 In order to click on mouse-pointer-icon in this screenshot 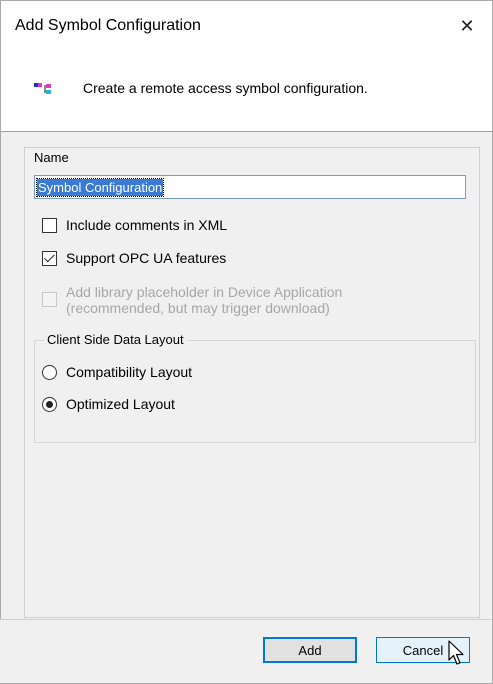, I will do `click(456, 652)`.